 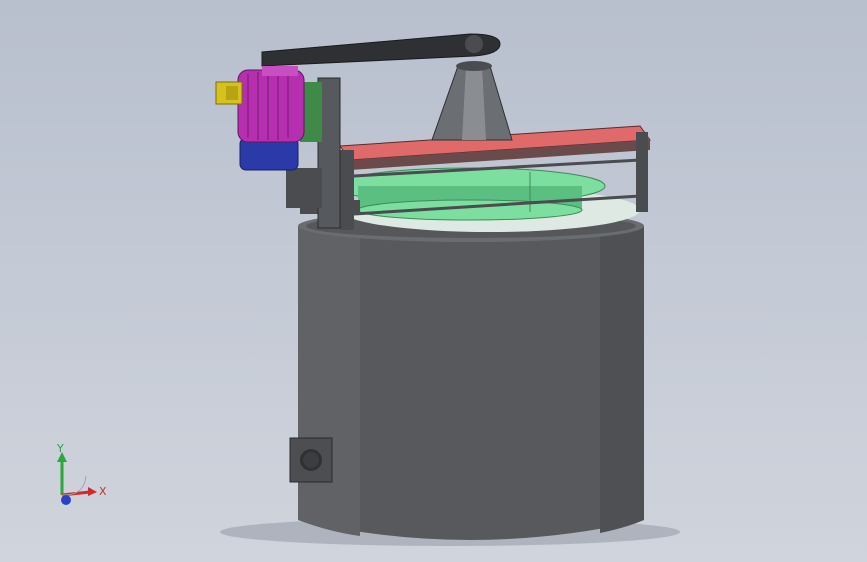 I want to click on side-port, so click(x=311, y=460).